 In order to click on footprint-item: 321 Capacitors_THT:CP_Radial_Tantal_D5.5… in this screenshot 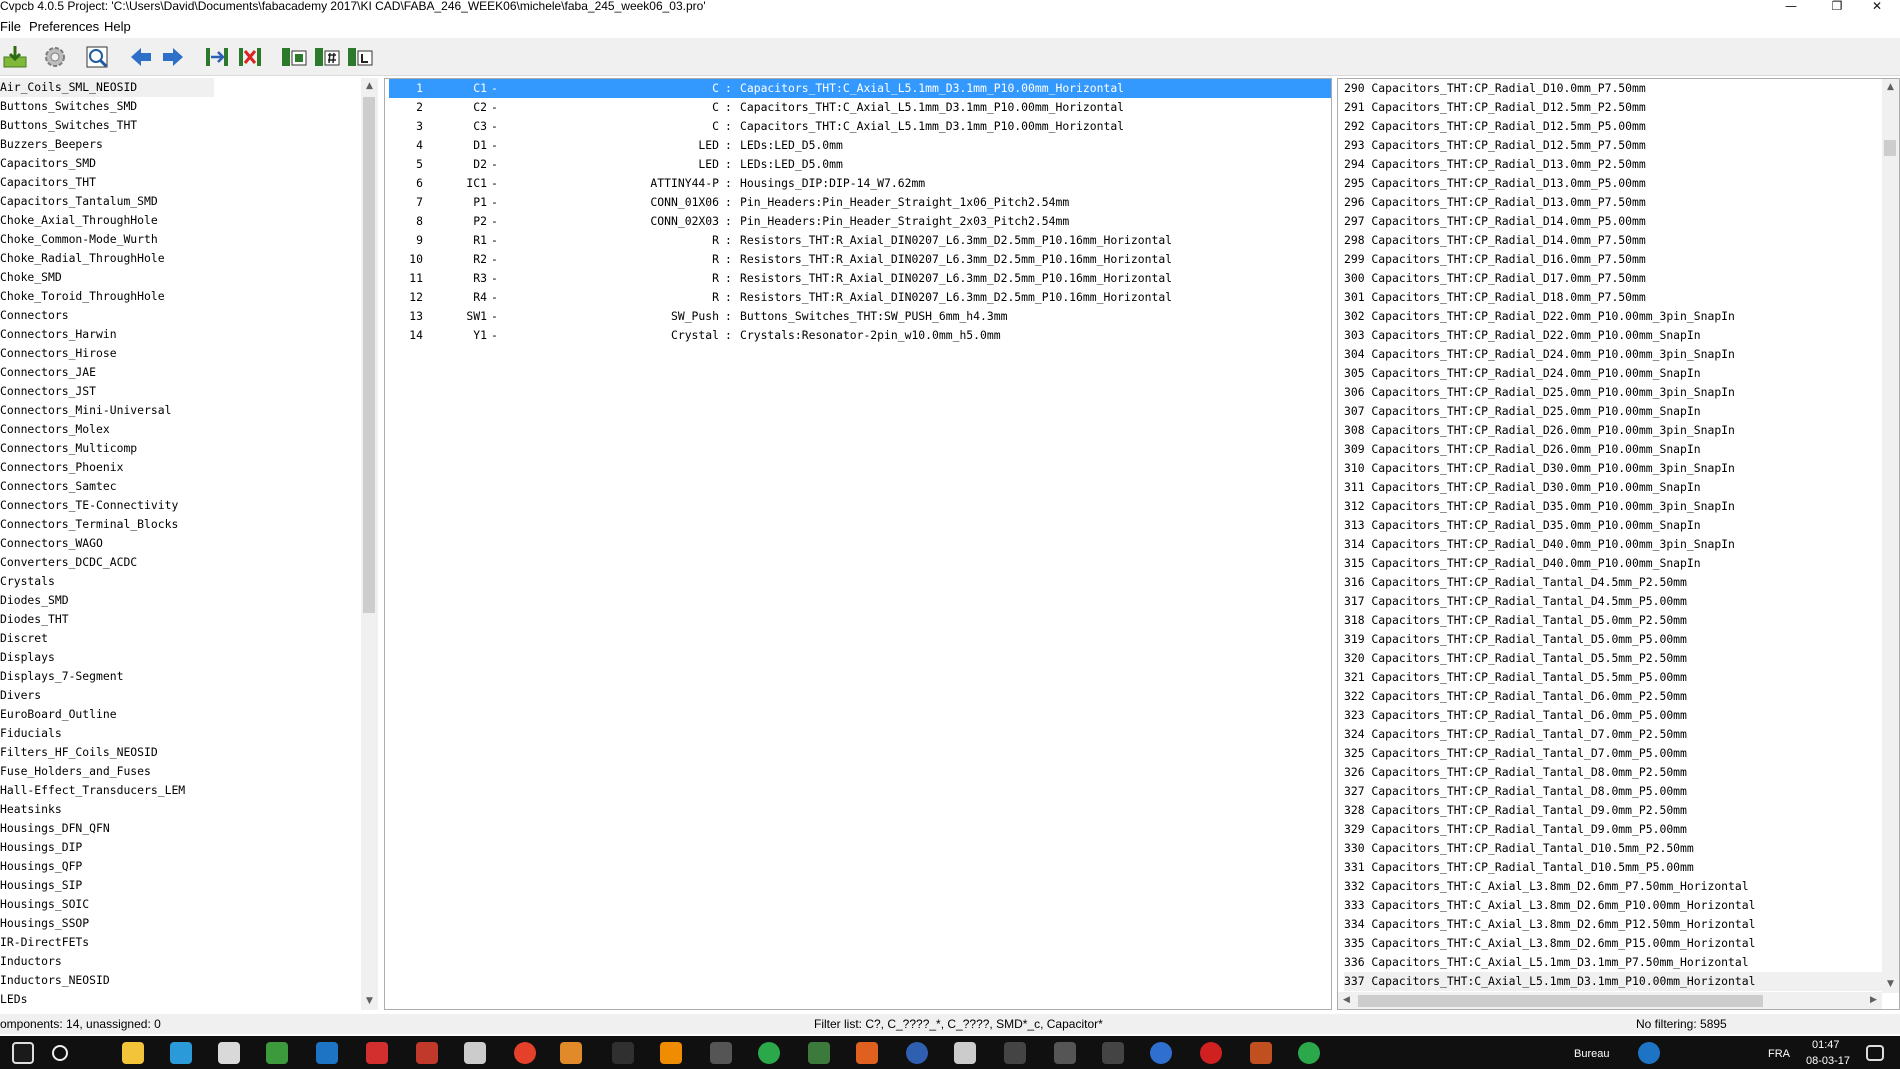, I will do `click(1621, 677)`.